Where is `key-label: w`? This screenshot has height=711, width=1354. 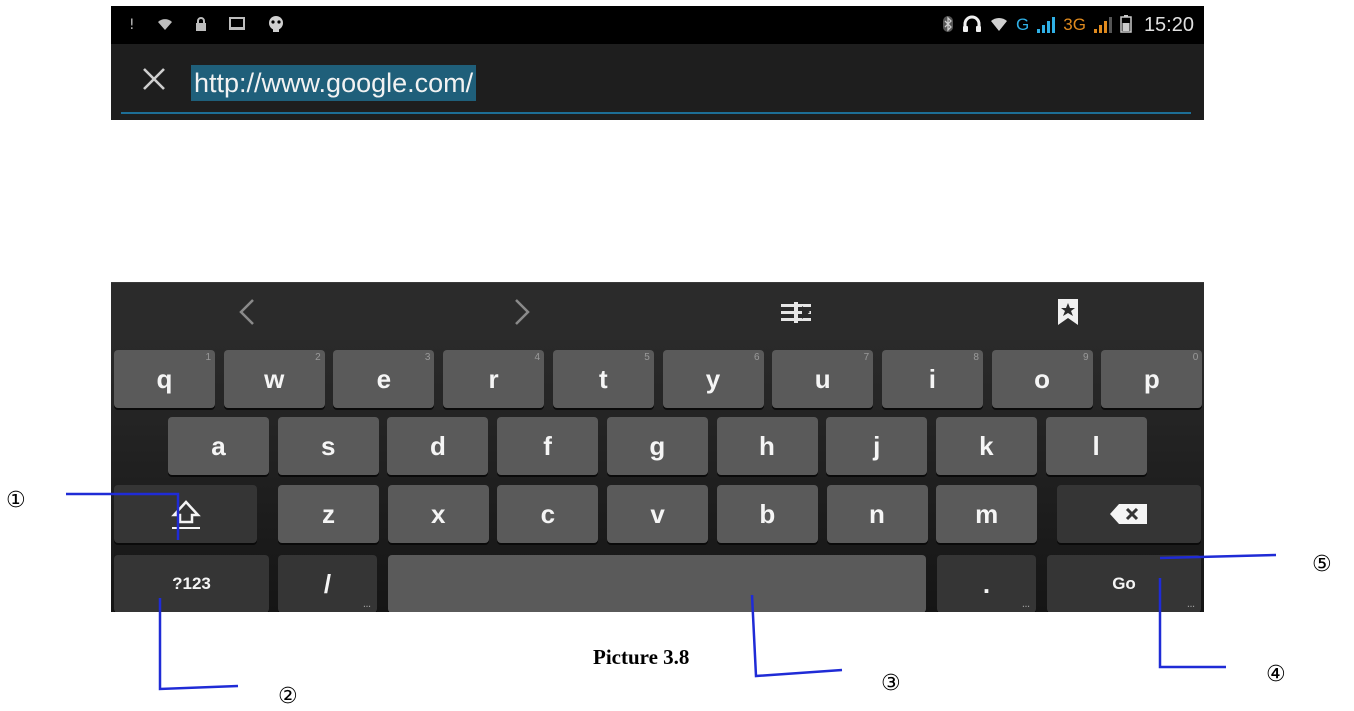 key-label: w is located at coordinates (274, 378).